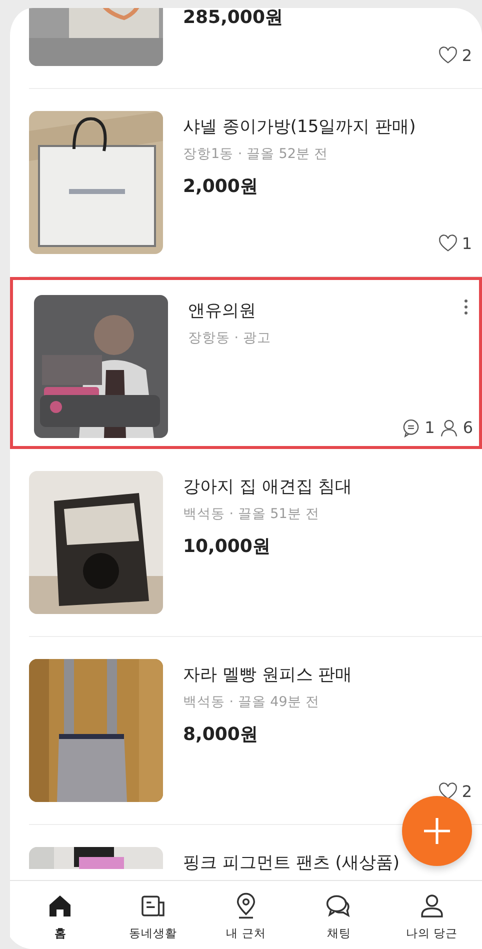  Describe the element at coordinates (221, 735) in the screenshot. I see `item-price: 8,000원` at that location.